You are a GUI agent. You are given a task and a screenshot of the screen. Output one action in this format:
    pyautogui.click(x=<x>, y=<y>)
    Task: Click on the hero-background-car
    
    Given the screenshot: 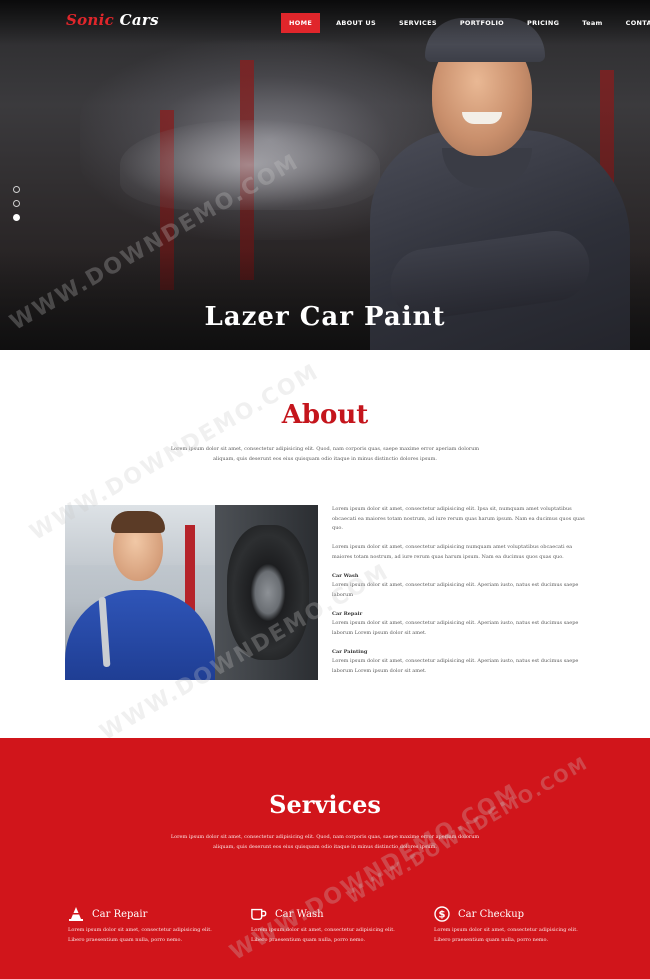 What is the action you would take?
    pyautogui.click(x=250, y=165)
    